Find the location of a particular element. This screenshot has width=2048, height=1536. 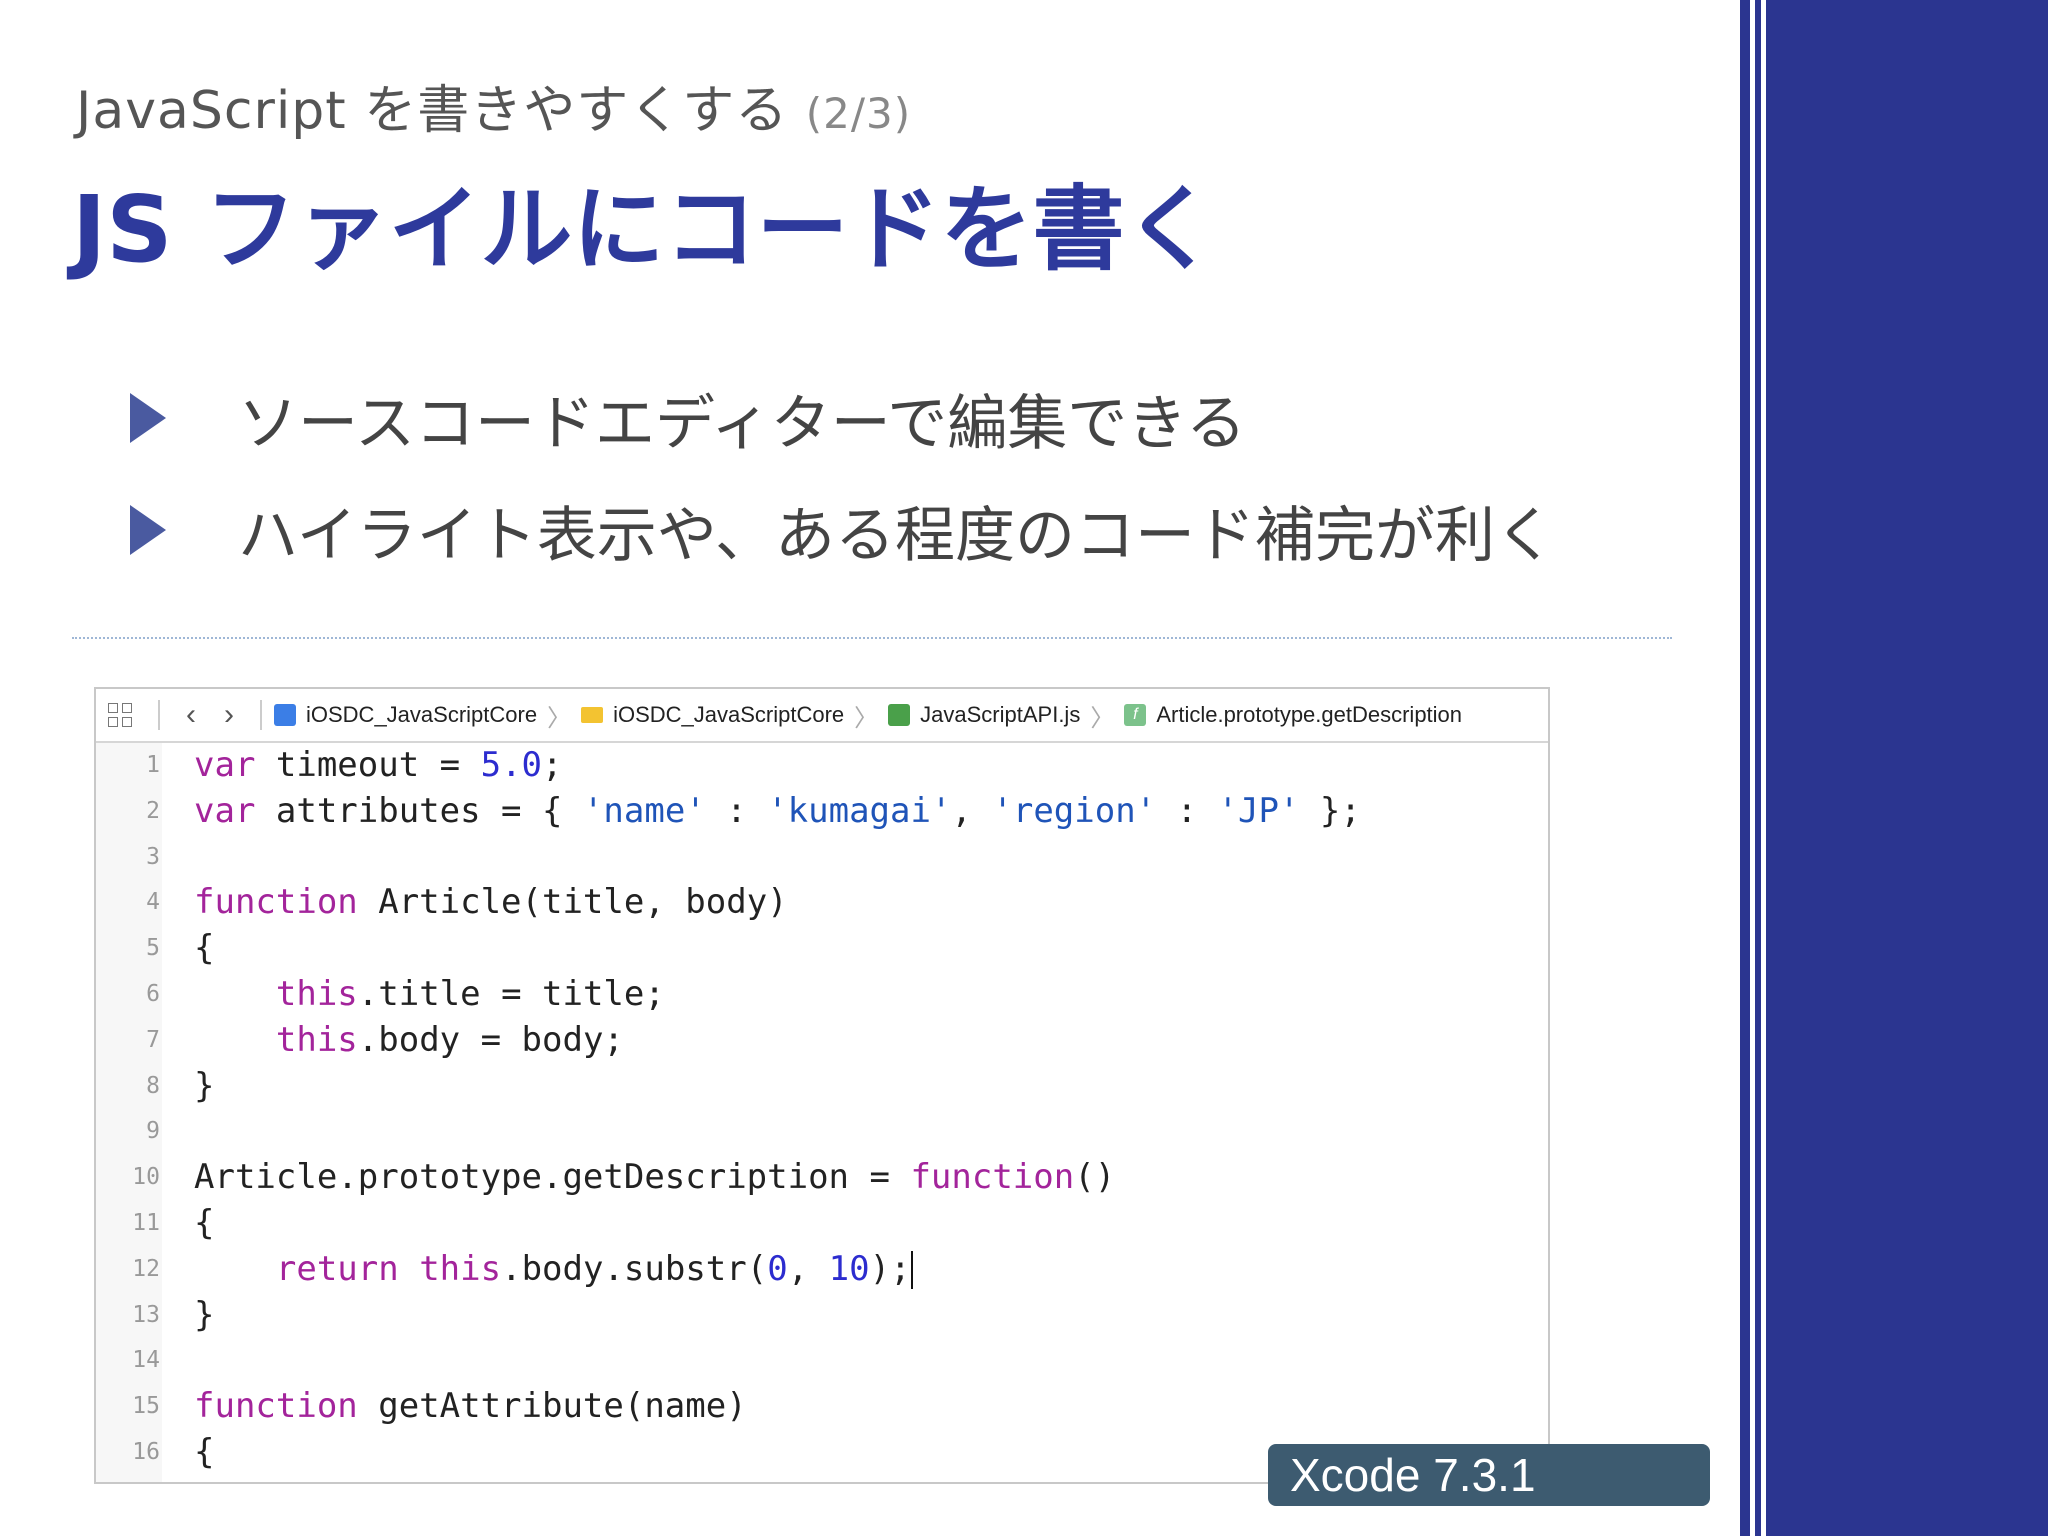

code-line: 8} is located at coordinates (822, 1087).